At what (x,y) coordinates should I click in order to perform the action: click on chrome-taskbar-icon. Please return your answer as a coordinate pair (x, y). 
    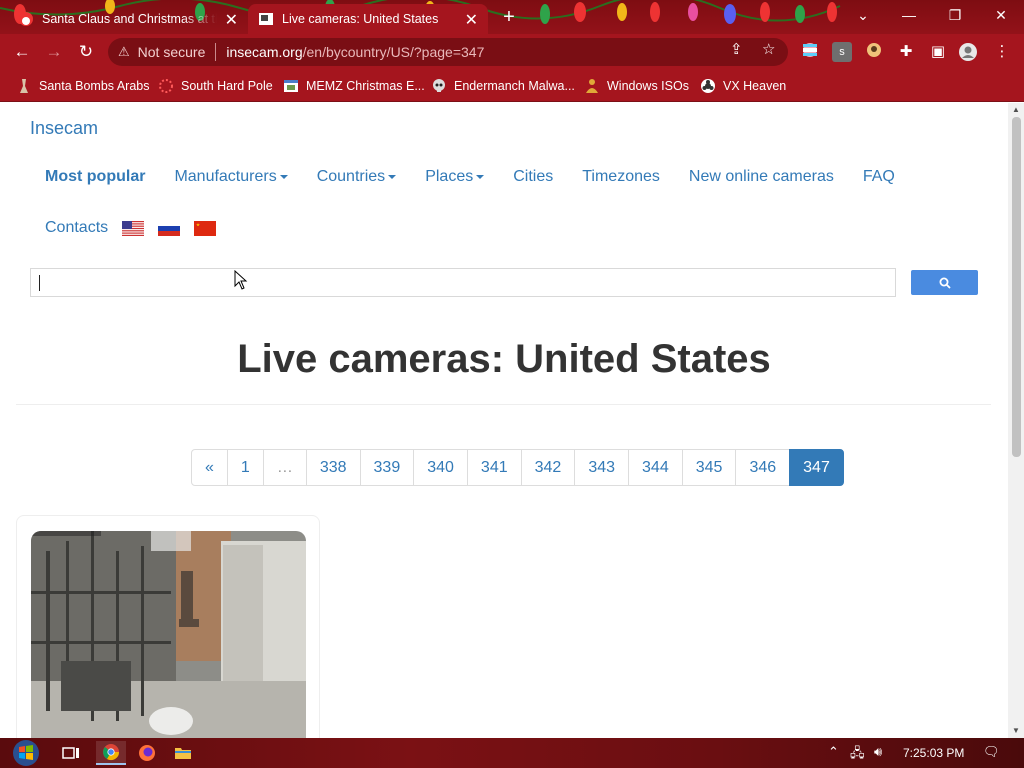
    Looking at the image, I should click on (111, 753).